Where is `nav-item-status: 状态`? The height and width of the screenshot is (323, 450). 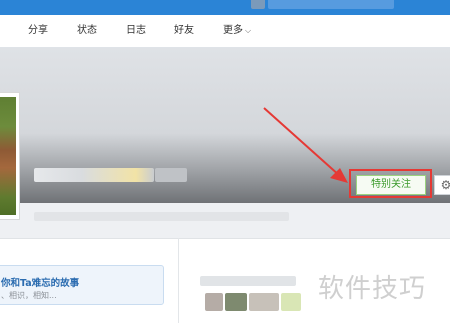 nav-item-status: 状态 is located at coordinates (87, 31).